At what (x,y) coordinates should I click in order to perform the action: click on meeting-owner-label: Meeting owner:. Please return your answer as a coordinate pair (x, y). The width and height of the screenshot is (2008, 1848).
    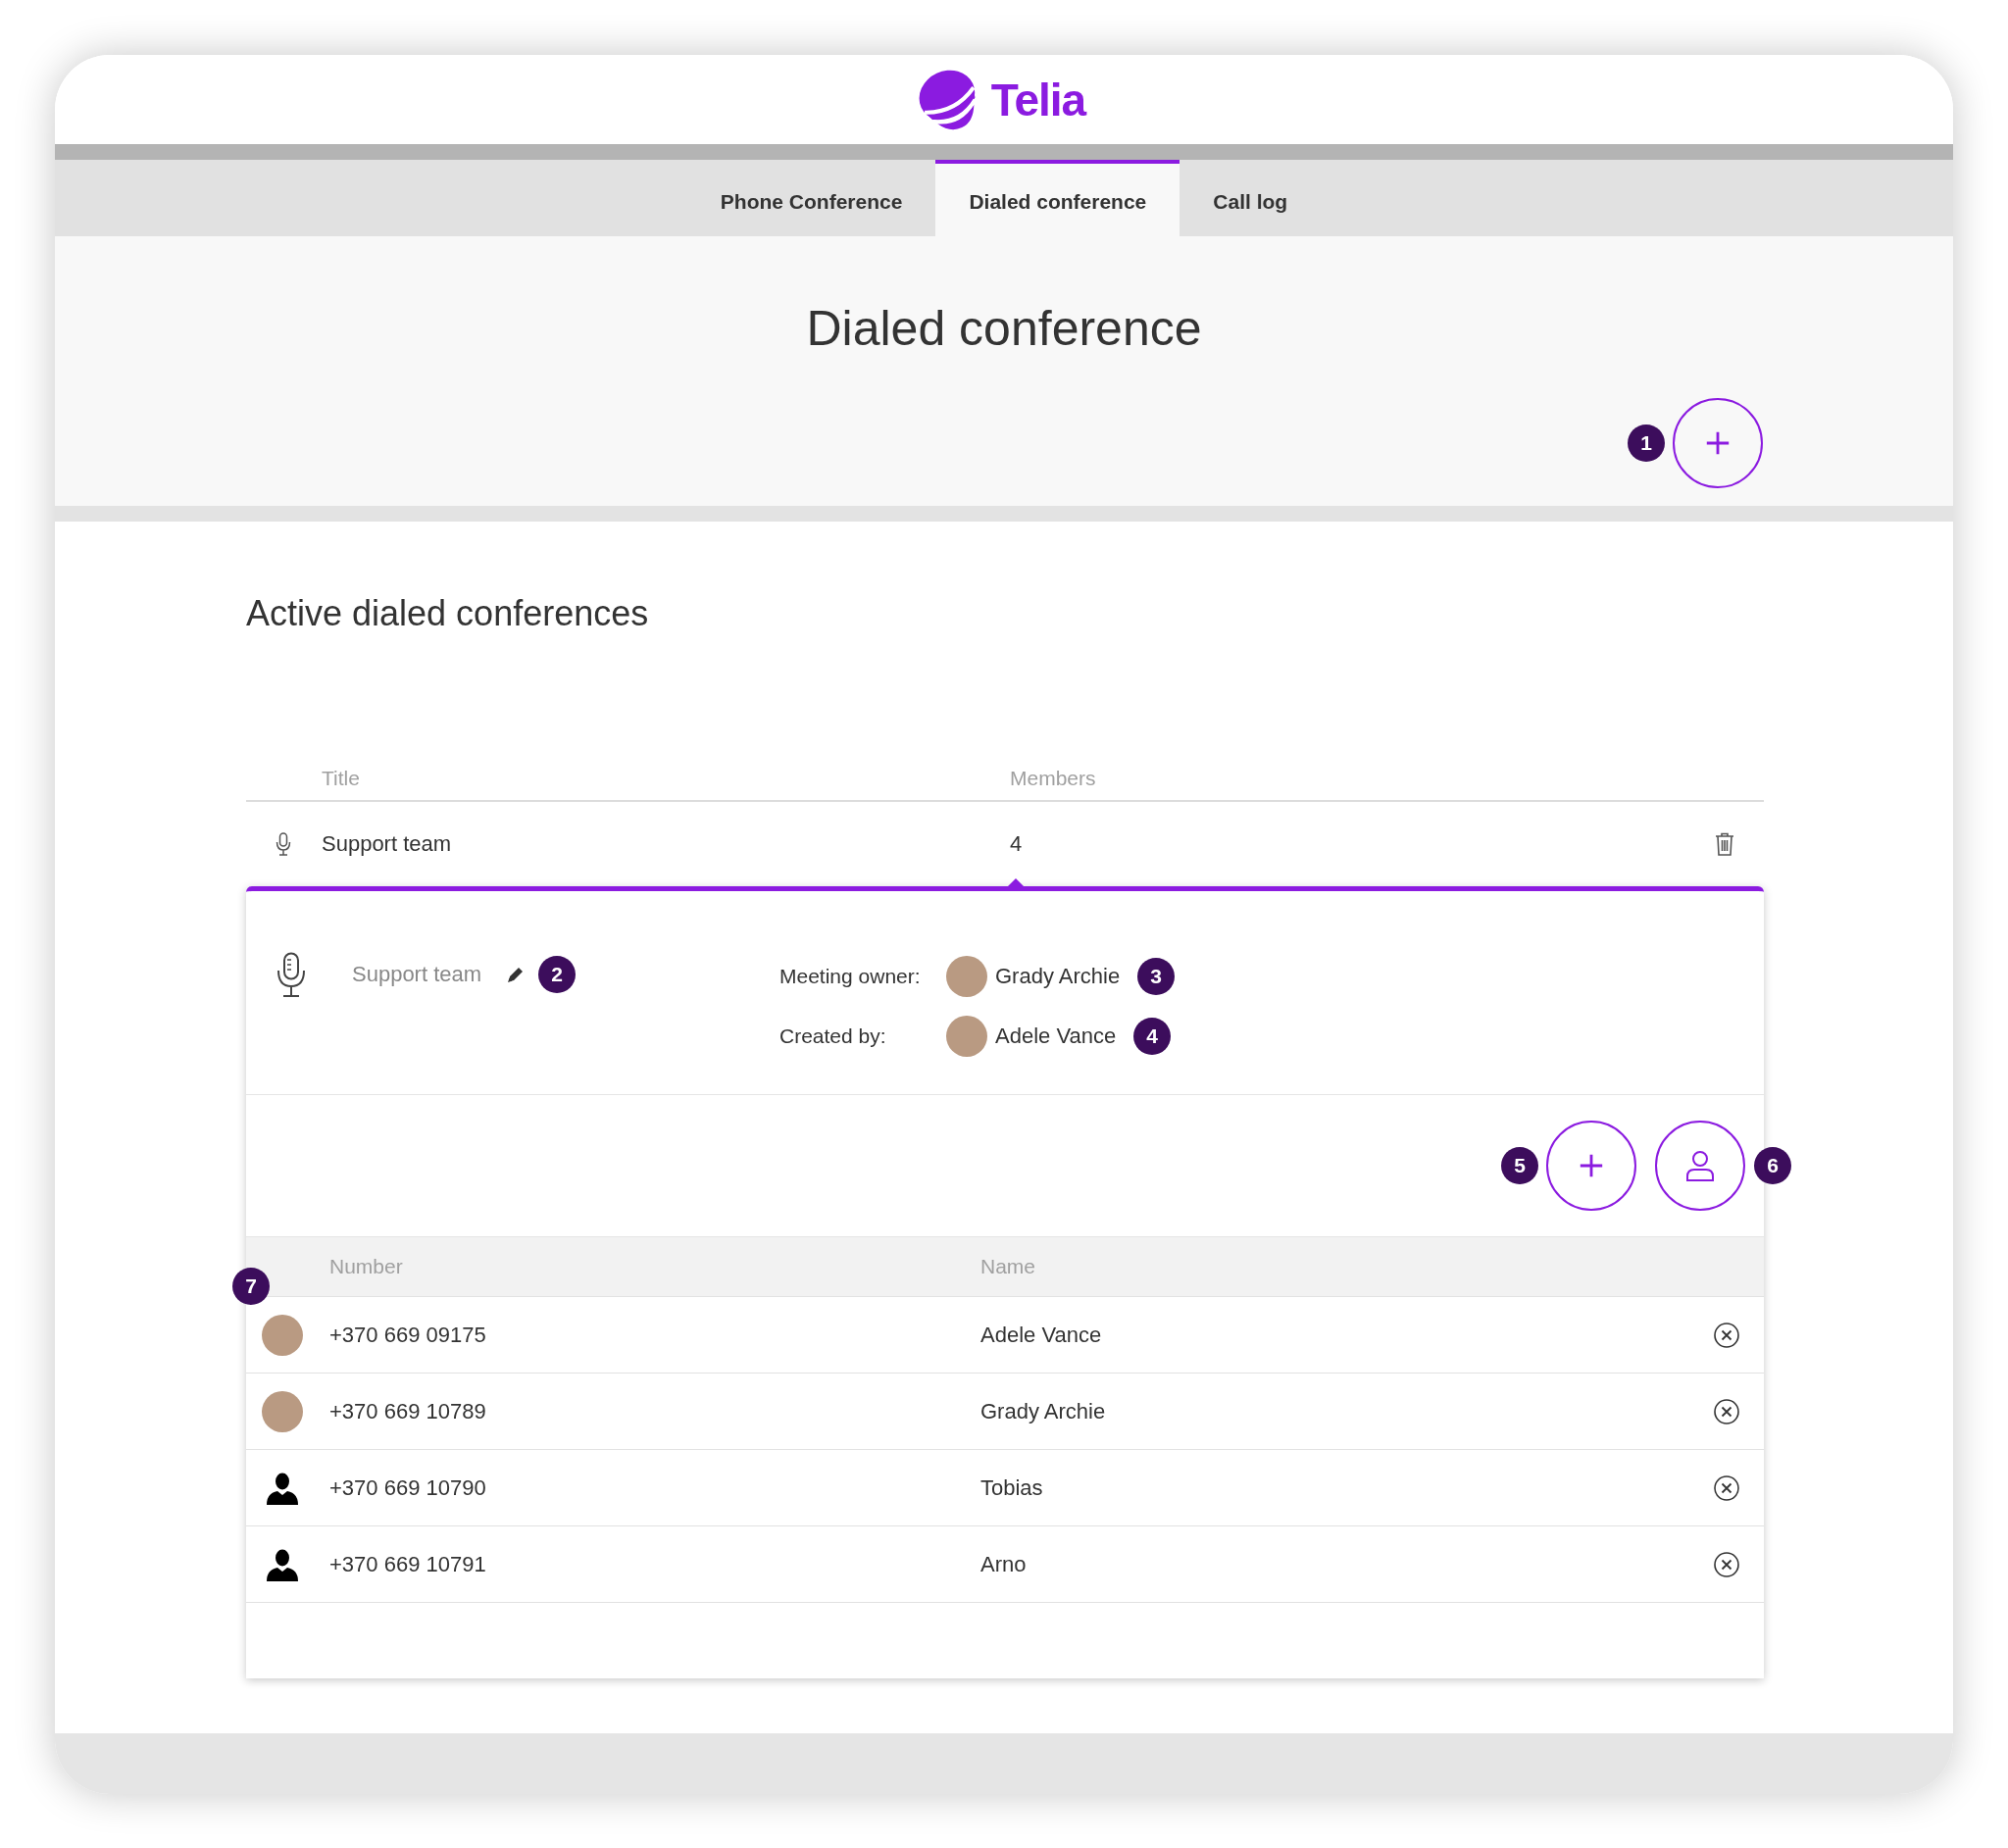
    Looking at the image, I should click on (850, 976).